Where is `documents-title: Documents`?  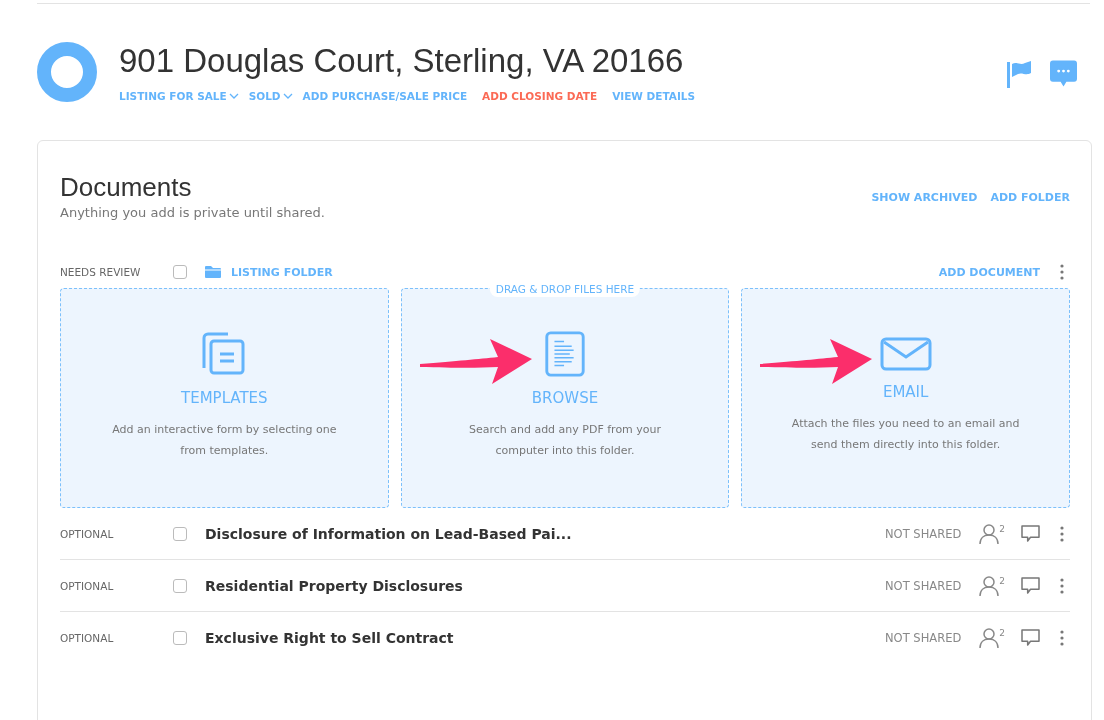 documents-title: Documents is located at coordinates (126, 187).